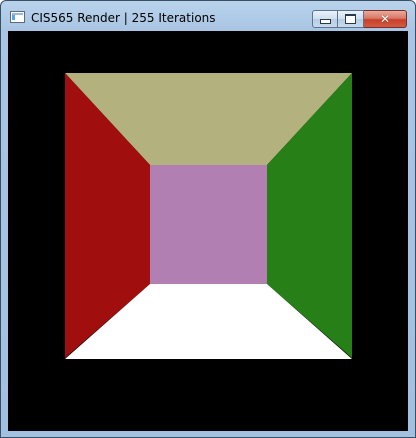 The image size is (416, 438). I want to click on minimize-button, so click(325, 19).